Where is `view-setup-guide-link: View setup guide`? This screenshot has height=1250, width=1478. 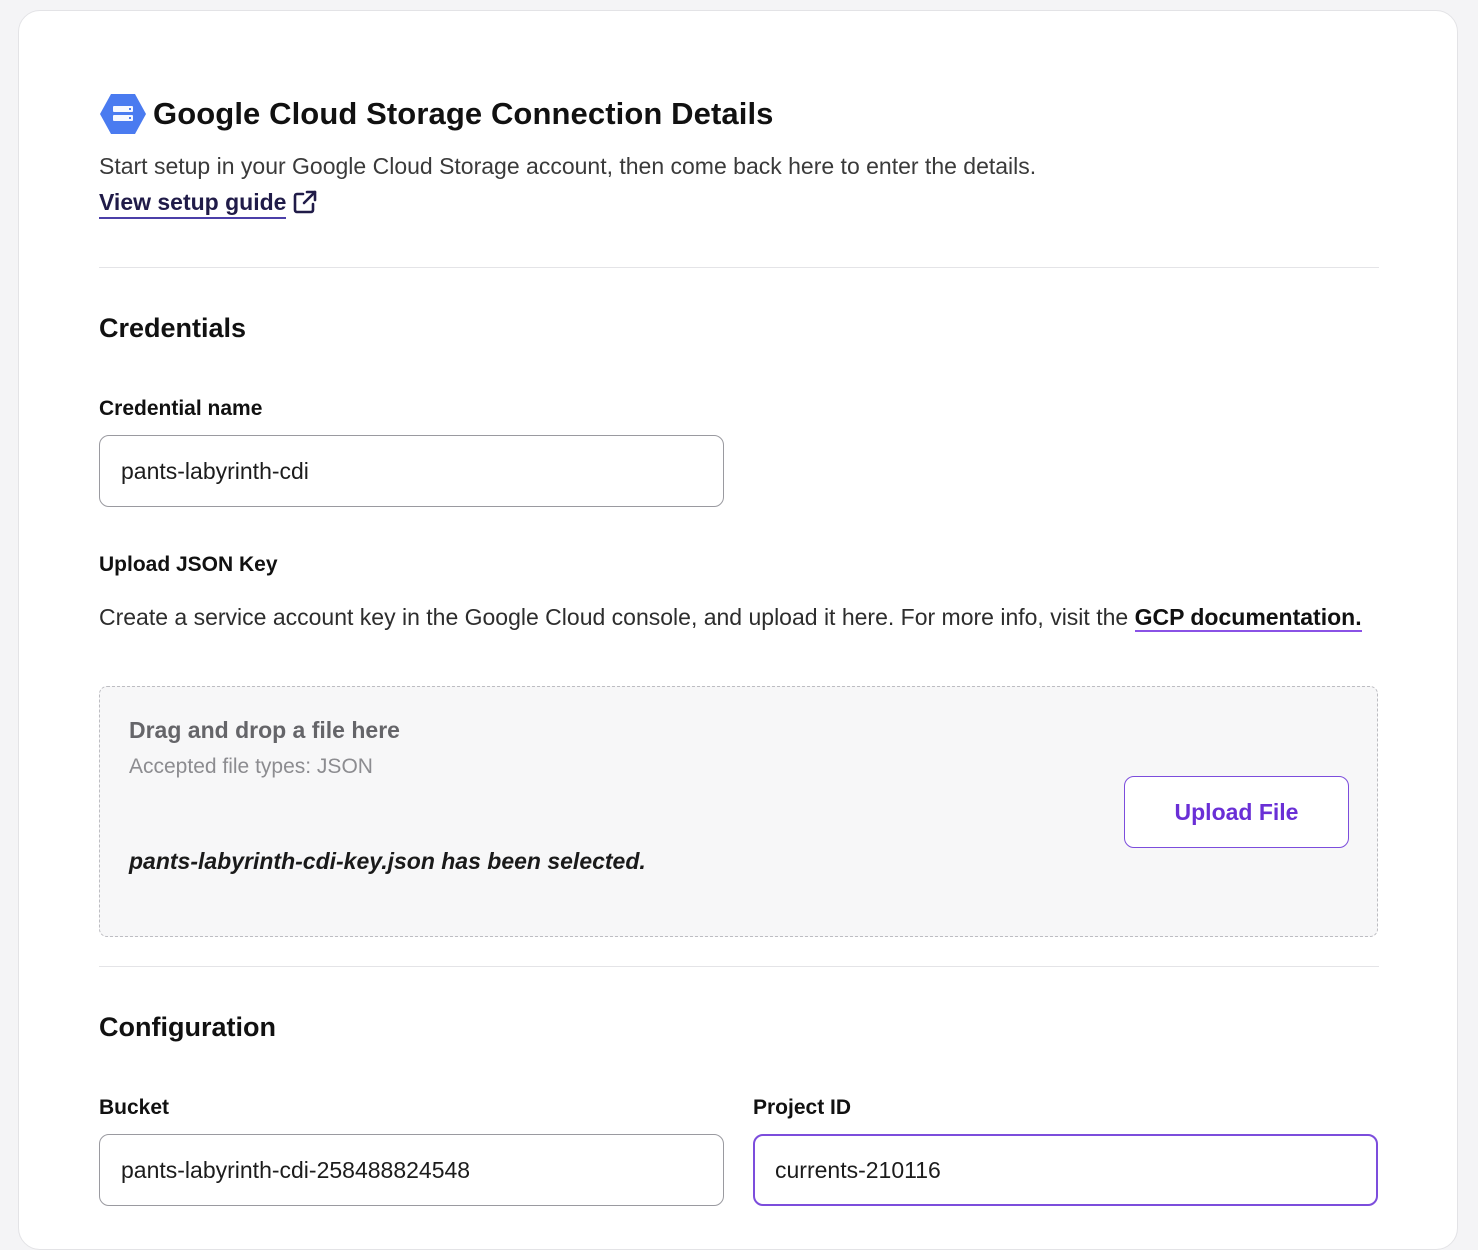
view-setup-guide-link: View setup guide is located at coordinates (193, 204).